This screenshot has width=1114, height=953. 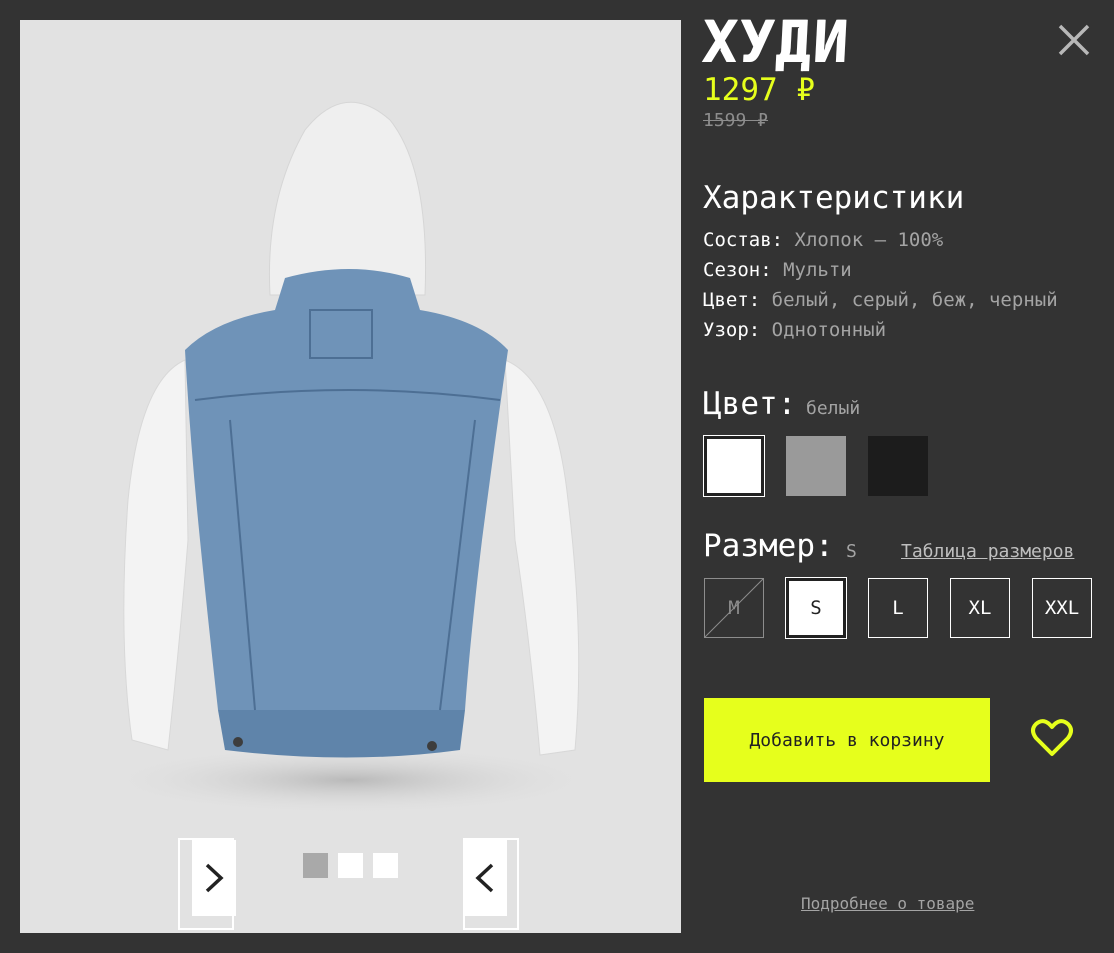 What do you see at coordinates (816, 466) in the screenshot?
I see `color-swatch-gray` at bounding box center [816, 466].